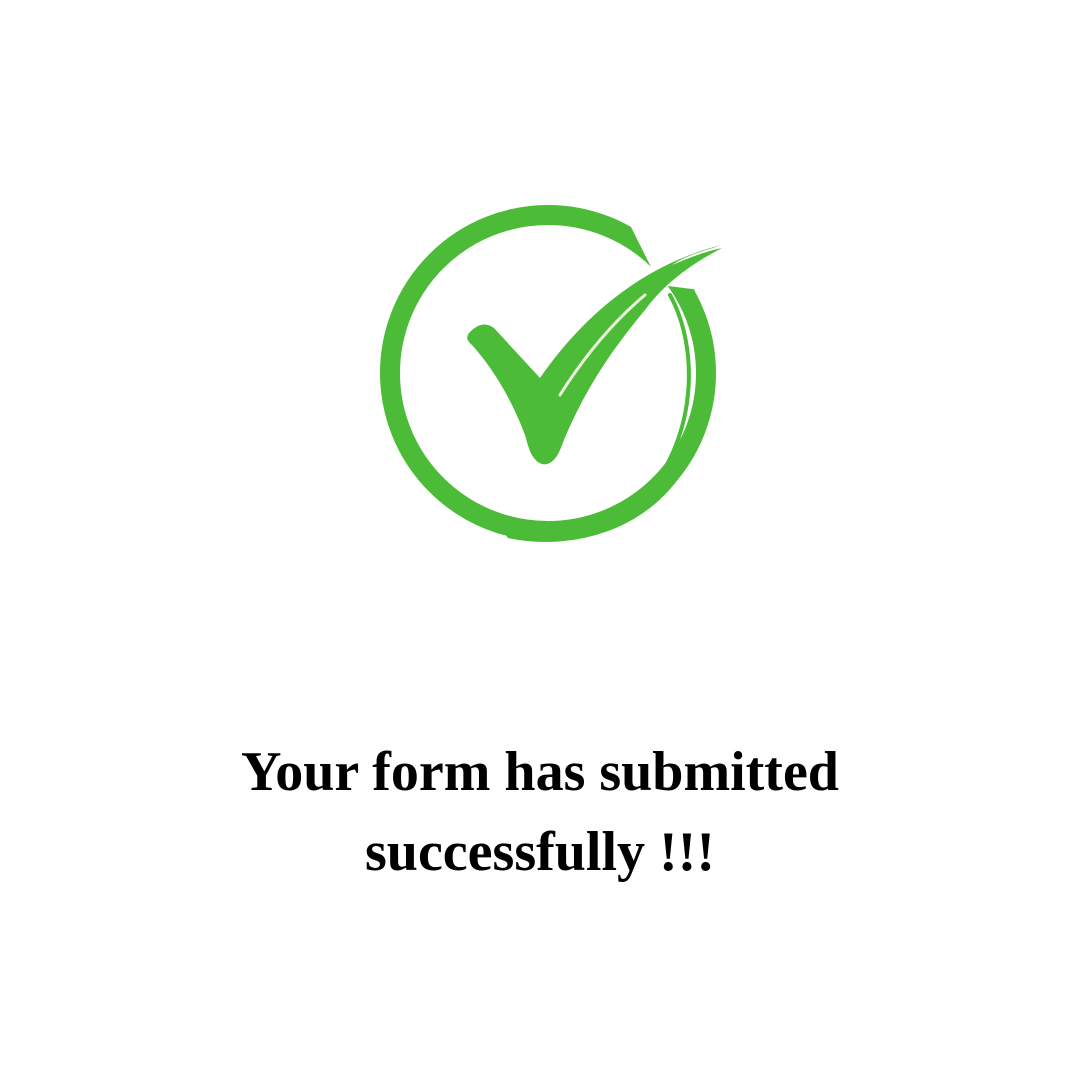 The width and height of the screenshot is (1080, 1080). What do you see at coordinates (540, 812) in the screenshot?
I see `success-message: Your form has submitted successfully !!!` at bounding box center [540, 812].